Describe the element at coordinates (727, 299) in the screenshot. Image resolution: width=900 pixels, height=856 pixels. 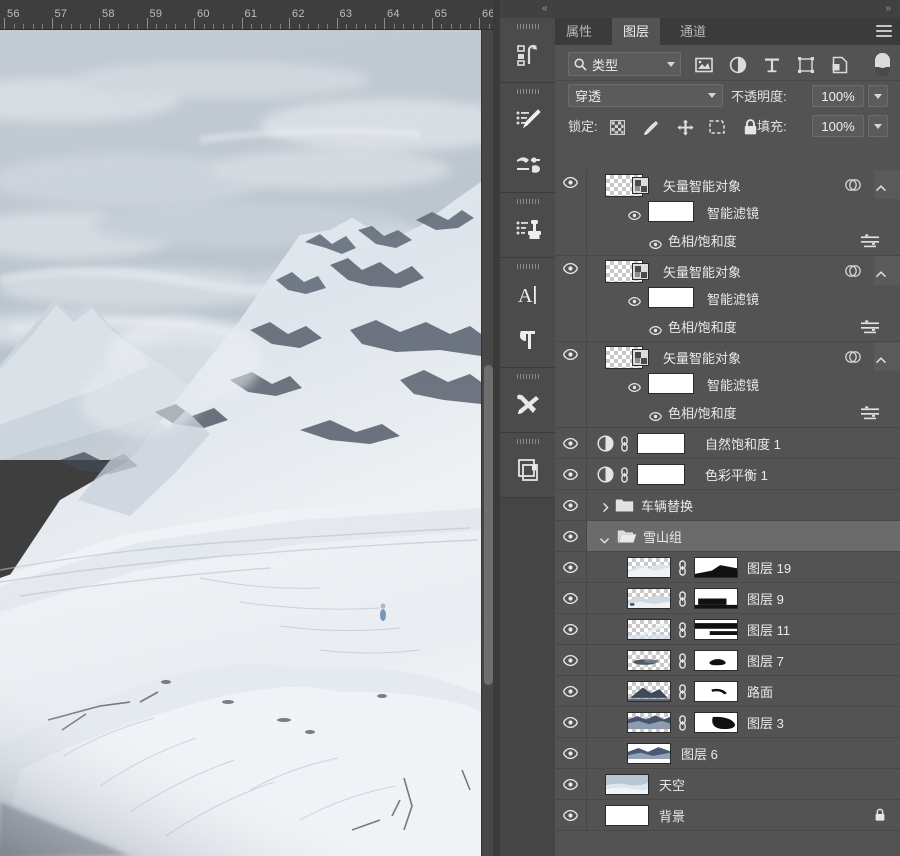
I see `layer-row: 矢量智能对象 智能滤镜 色相/饱和度` at that location.